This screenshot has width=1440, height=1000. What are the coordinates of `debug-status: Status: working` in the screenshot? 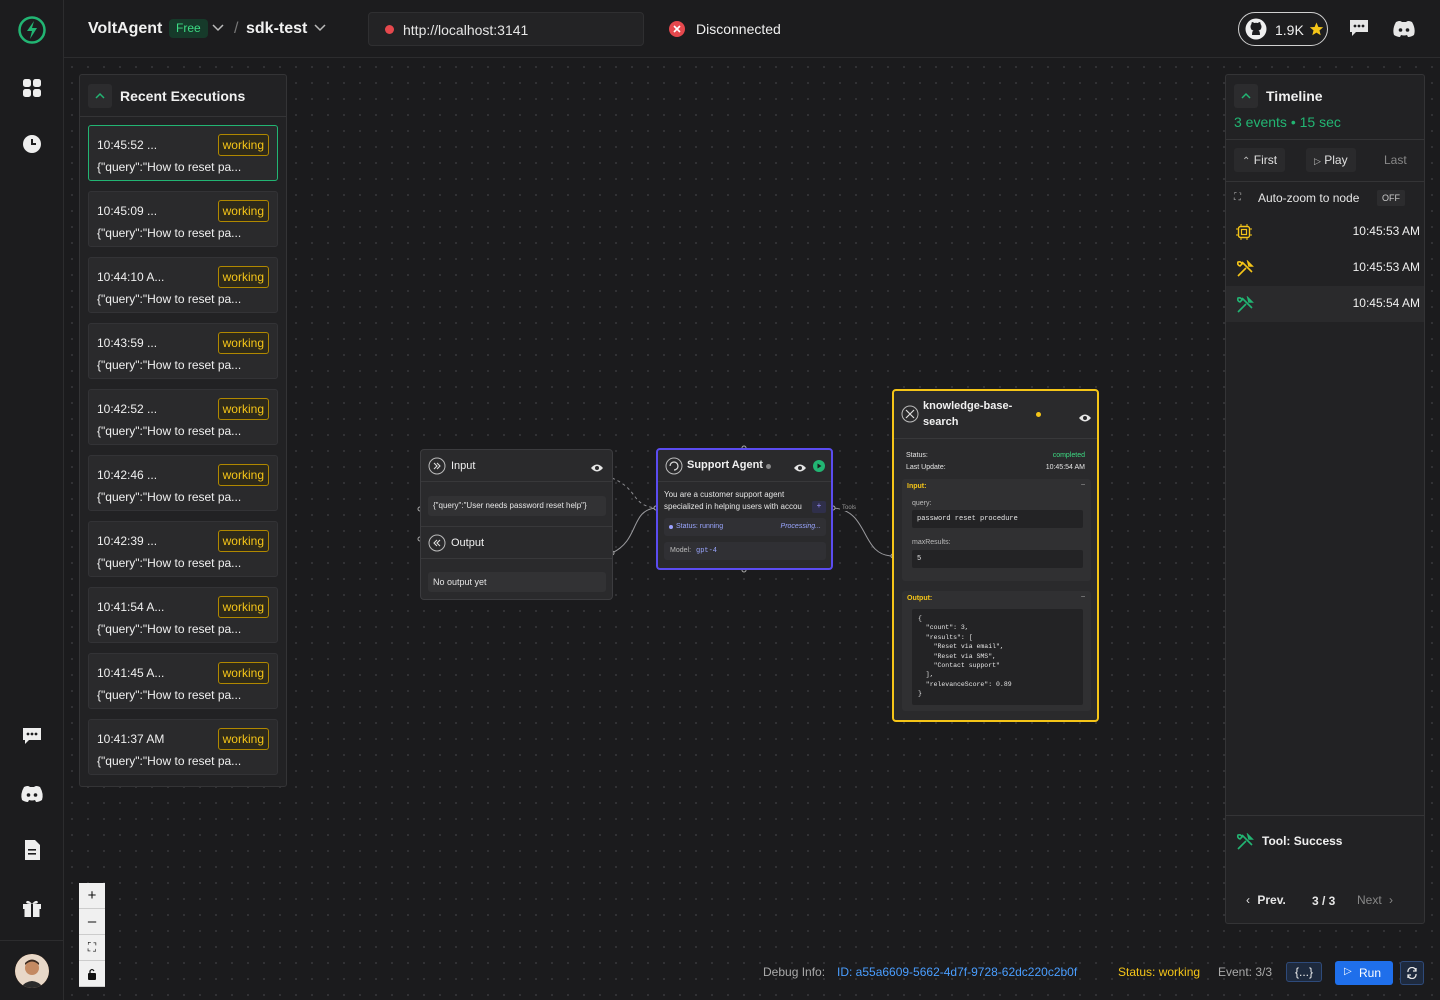 It's located at (1159, 972).